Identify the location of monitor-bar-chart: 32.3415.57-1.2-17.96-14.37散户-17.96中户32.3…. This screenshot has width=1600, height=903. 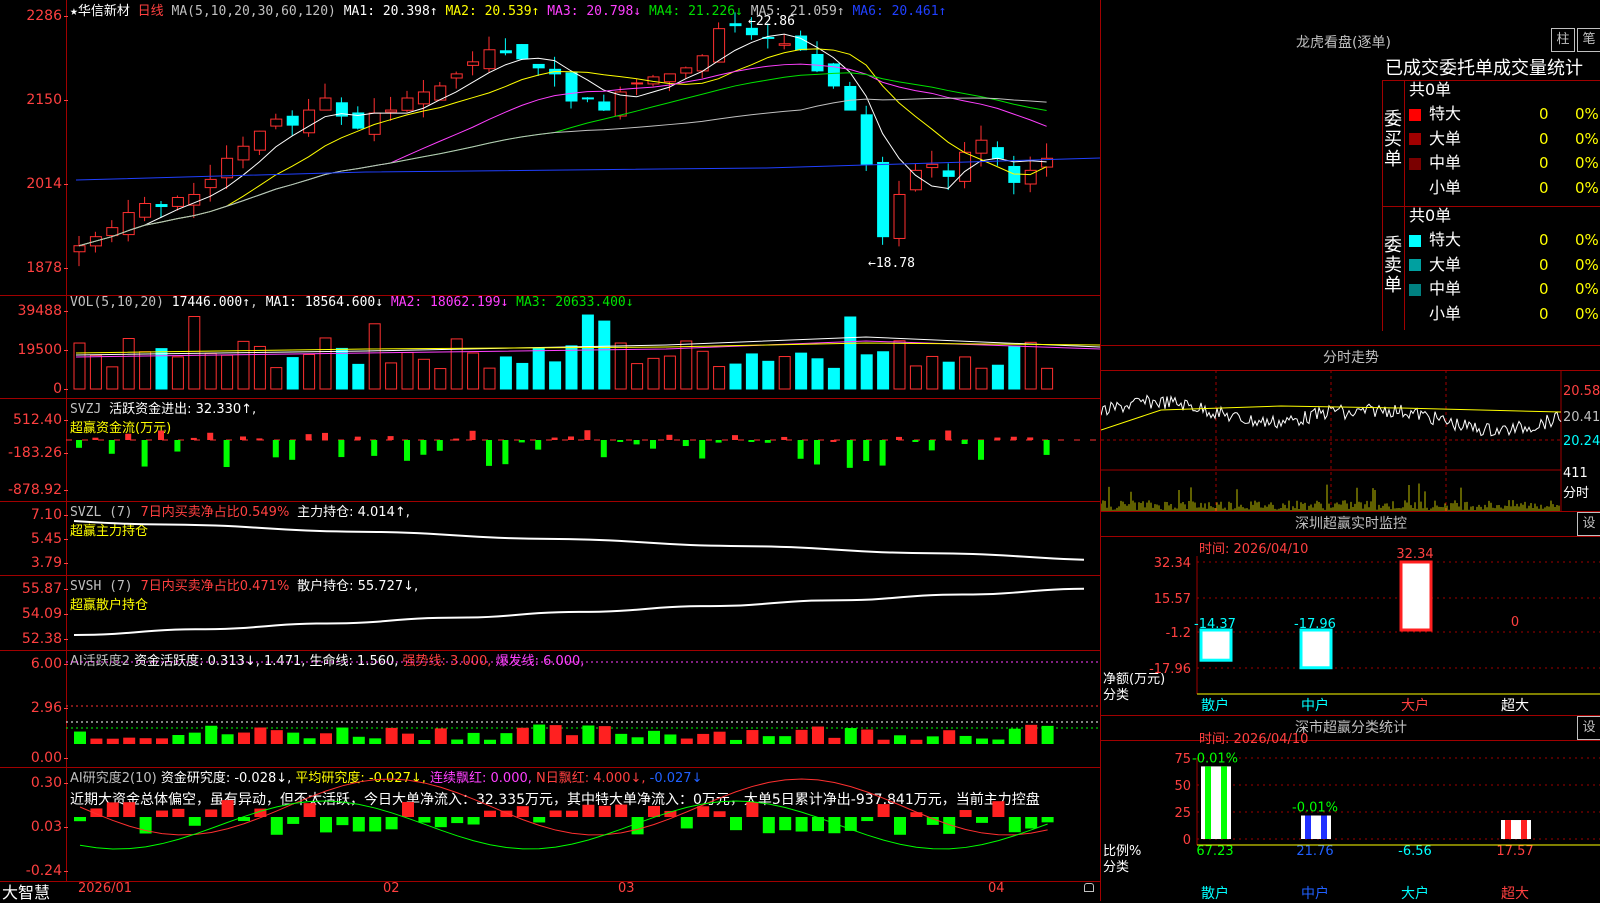
(1350, 614).